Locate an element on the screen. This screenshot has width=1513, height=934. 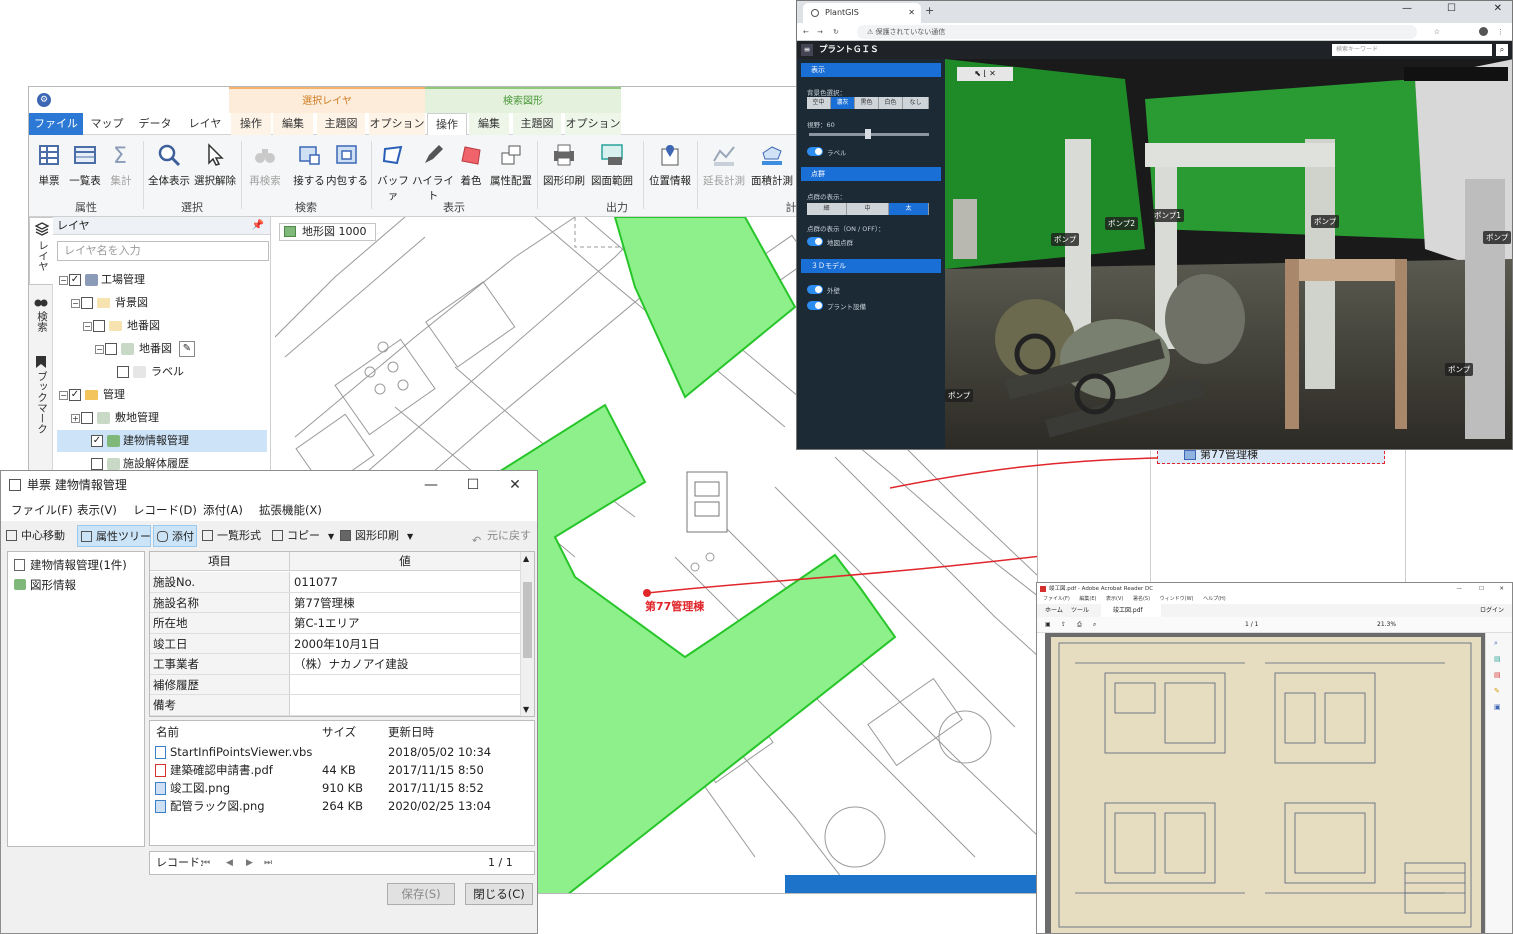
section-display: 表示 is located at coordinates (871, 70).